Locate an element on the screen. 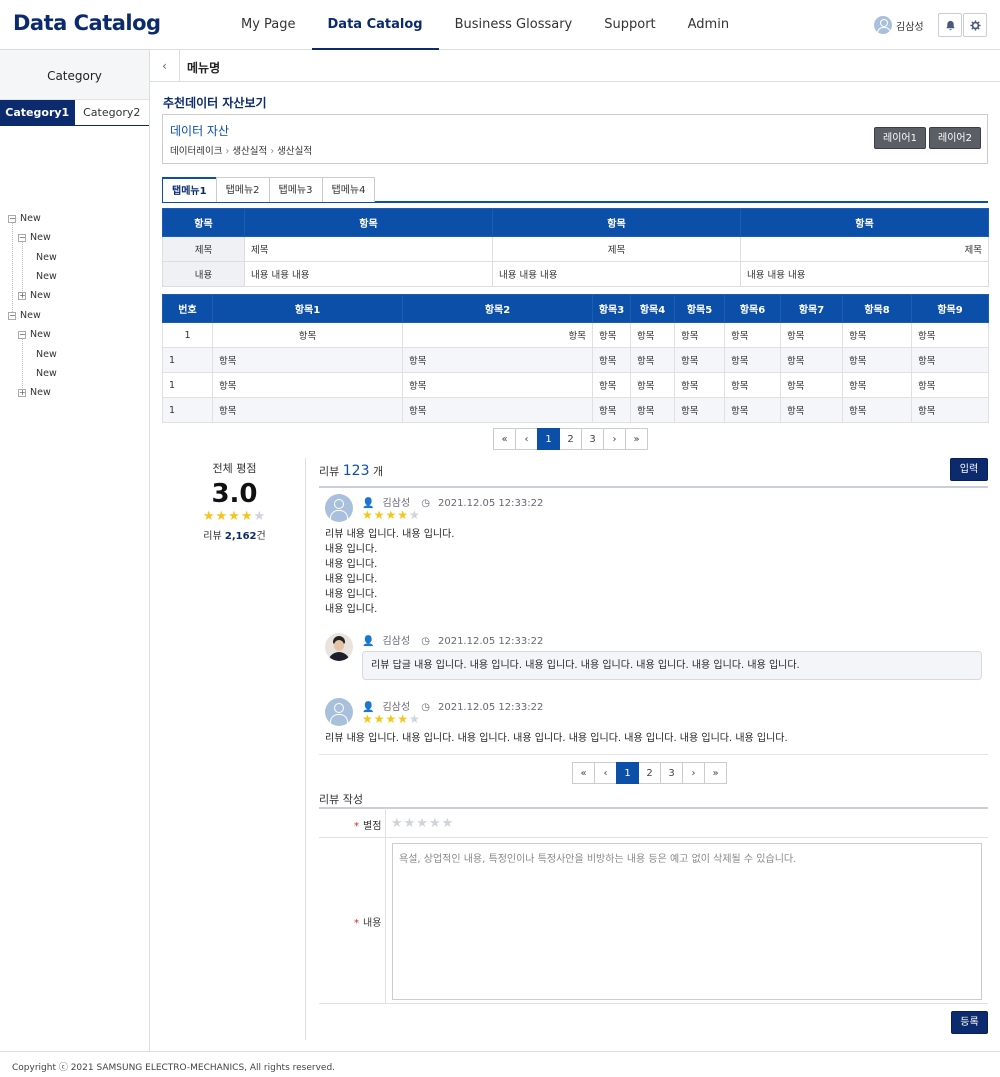  tab-menu4: 탭메뉴4 is located at coordinates (348, 189).